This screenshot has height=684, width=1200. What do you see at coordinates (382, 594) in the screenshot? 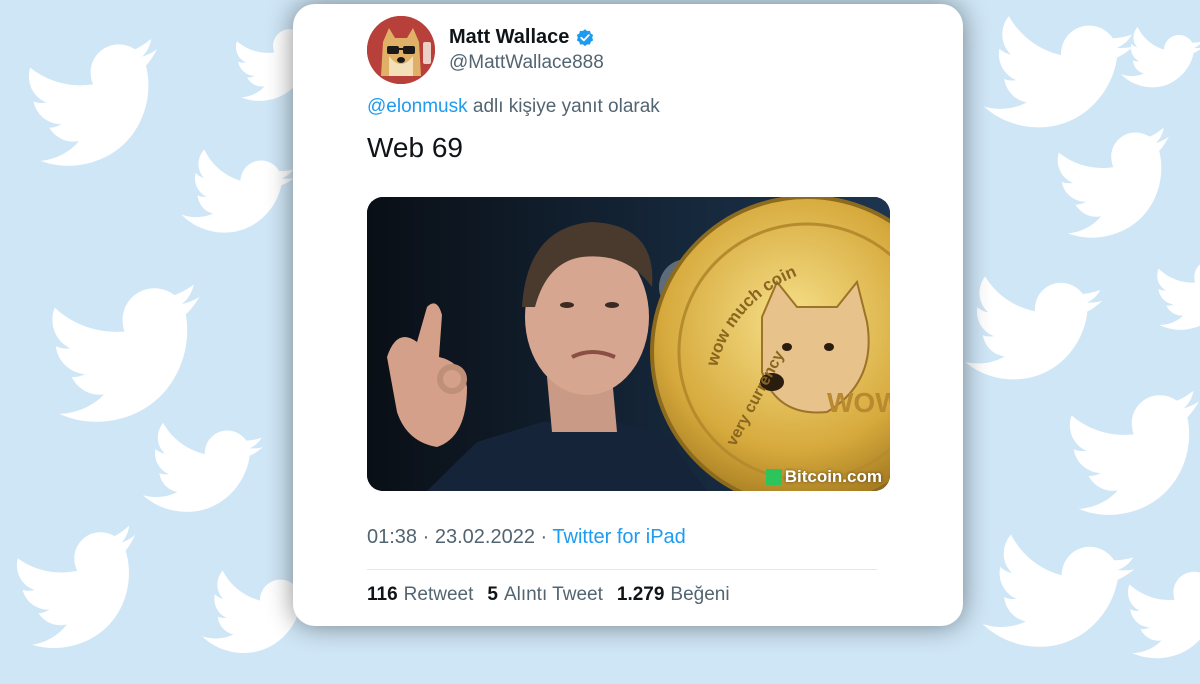
I see `retweet-count: 116` at bounding box center [382, 594].